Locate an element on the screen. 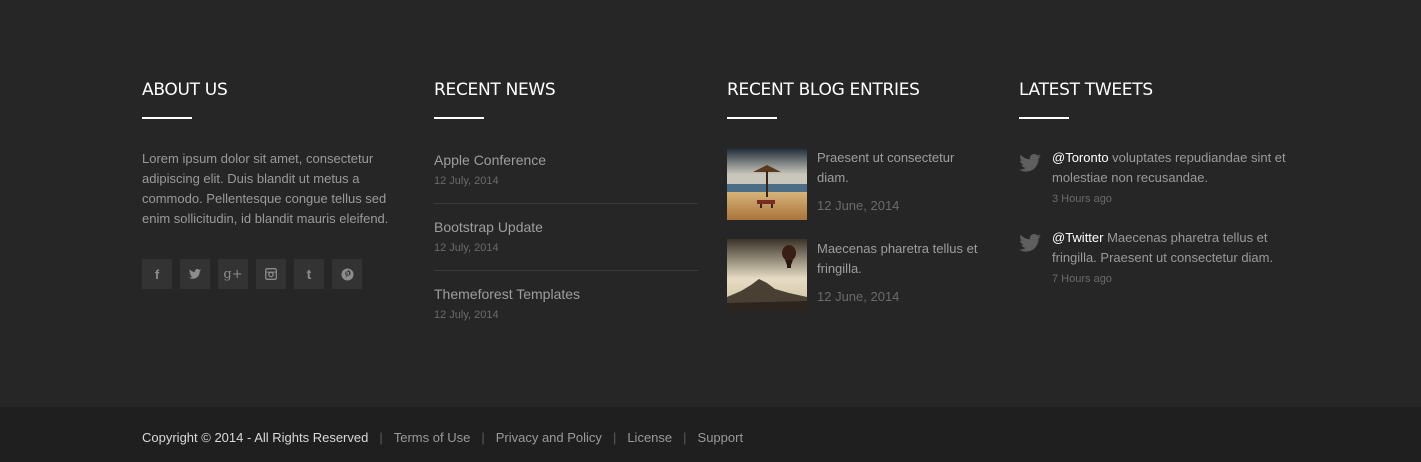  twitter-icon is located at coordinates (195, 274).